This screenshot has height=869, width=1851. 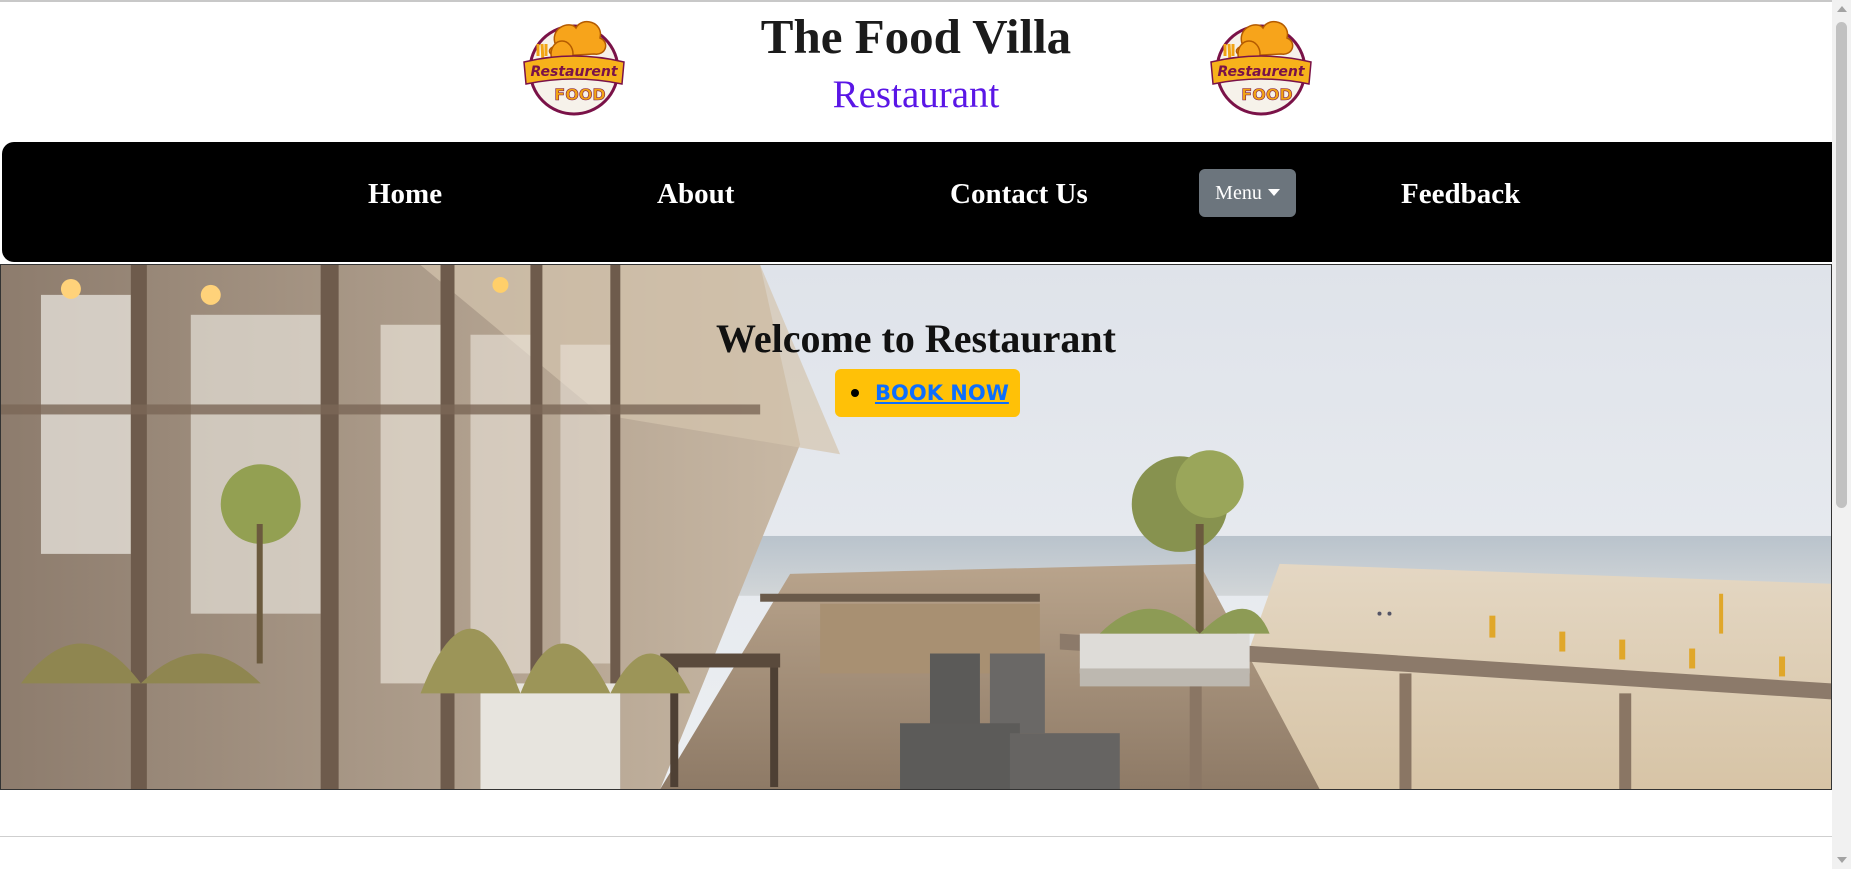 I want to click on book-now-container: BOOK NOW, so click(x=927, y=393).